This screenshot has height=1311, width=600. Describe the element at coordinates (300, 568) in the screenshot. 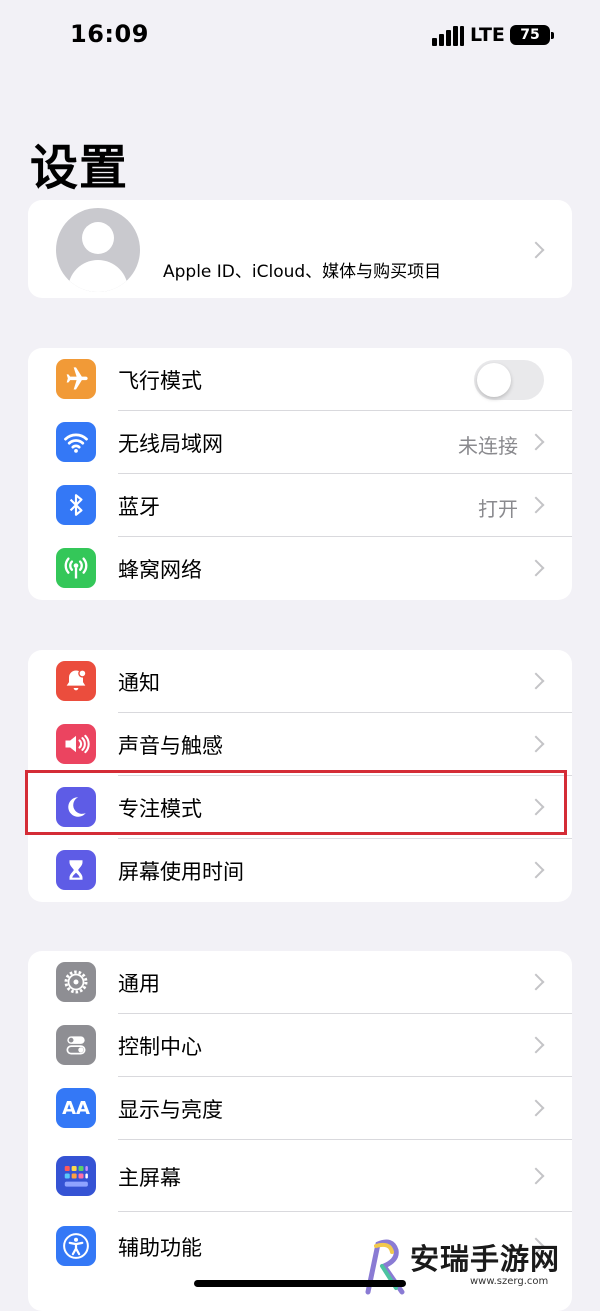

I see `settings-row-cellular: 蜂窝网络` at that location.